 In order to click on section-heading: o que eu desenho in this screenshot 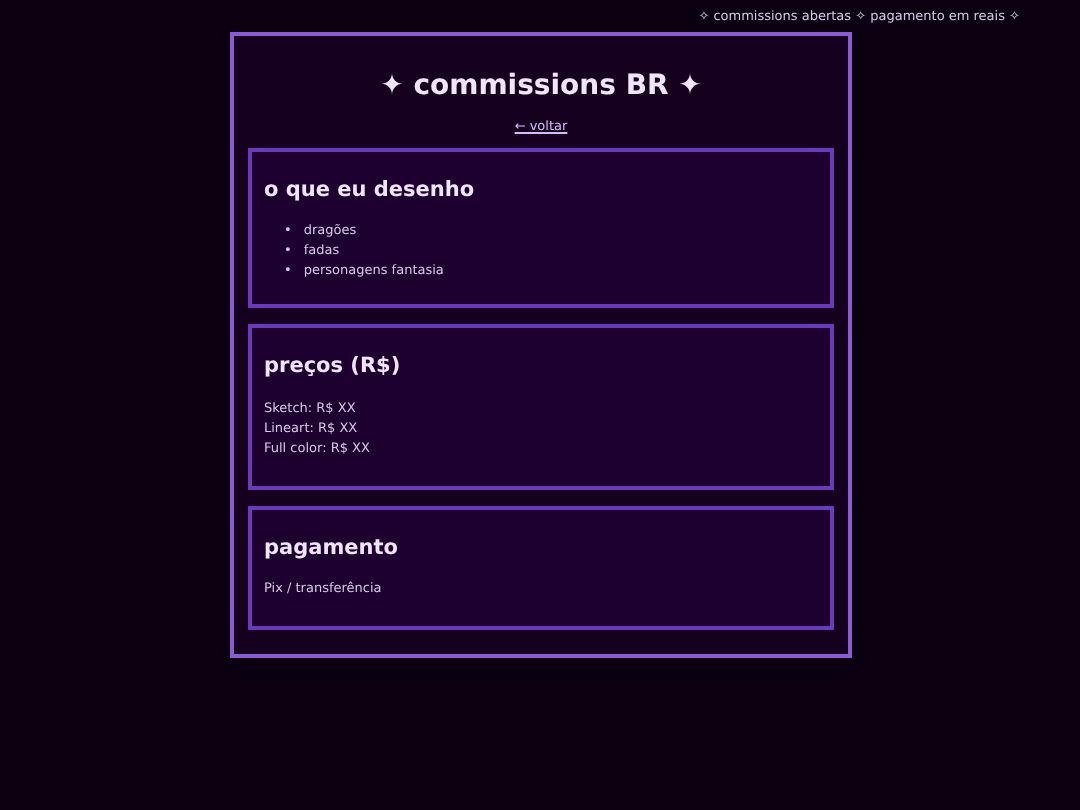, I will do `click(370, 190)`.